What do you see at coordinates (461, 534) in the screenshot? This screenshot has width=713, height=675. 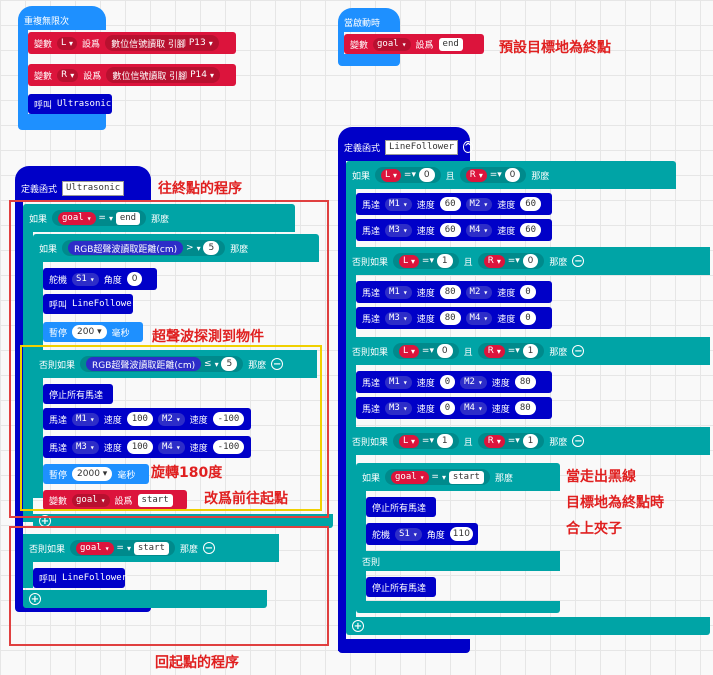 I see `angle-input: 110` at bounding box center [461, 534].